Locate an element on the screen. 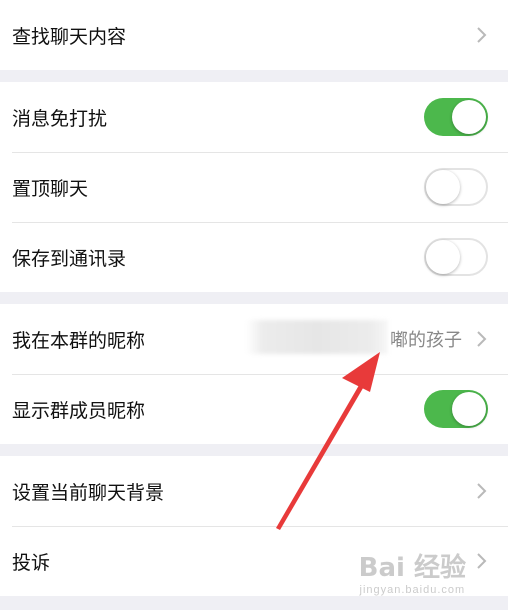 This screenshot has height=610, width=508. mute-toggle is located at coordinates (456, 117).